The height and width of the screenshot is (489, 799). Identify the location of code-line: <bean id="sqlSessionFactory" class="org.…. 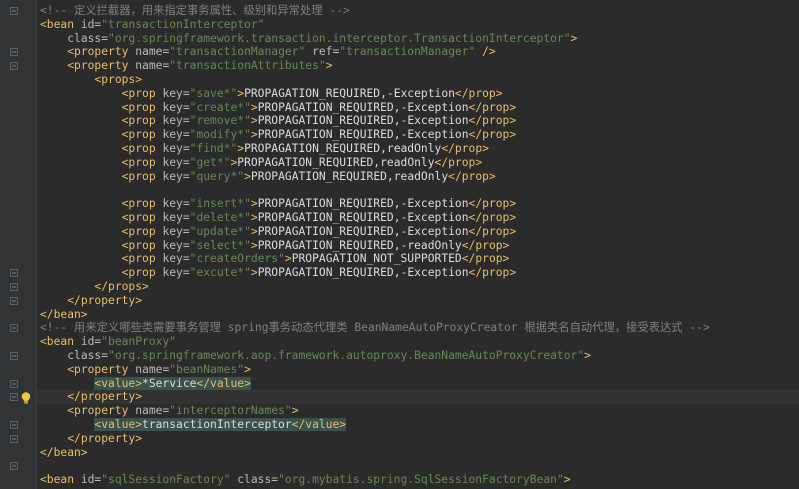
(419, 480).